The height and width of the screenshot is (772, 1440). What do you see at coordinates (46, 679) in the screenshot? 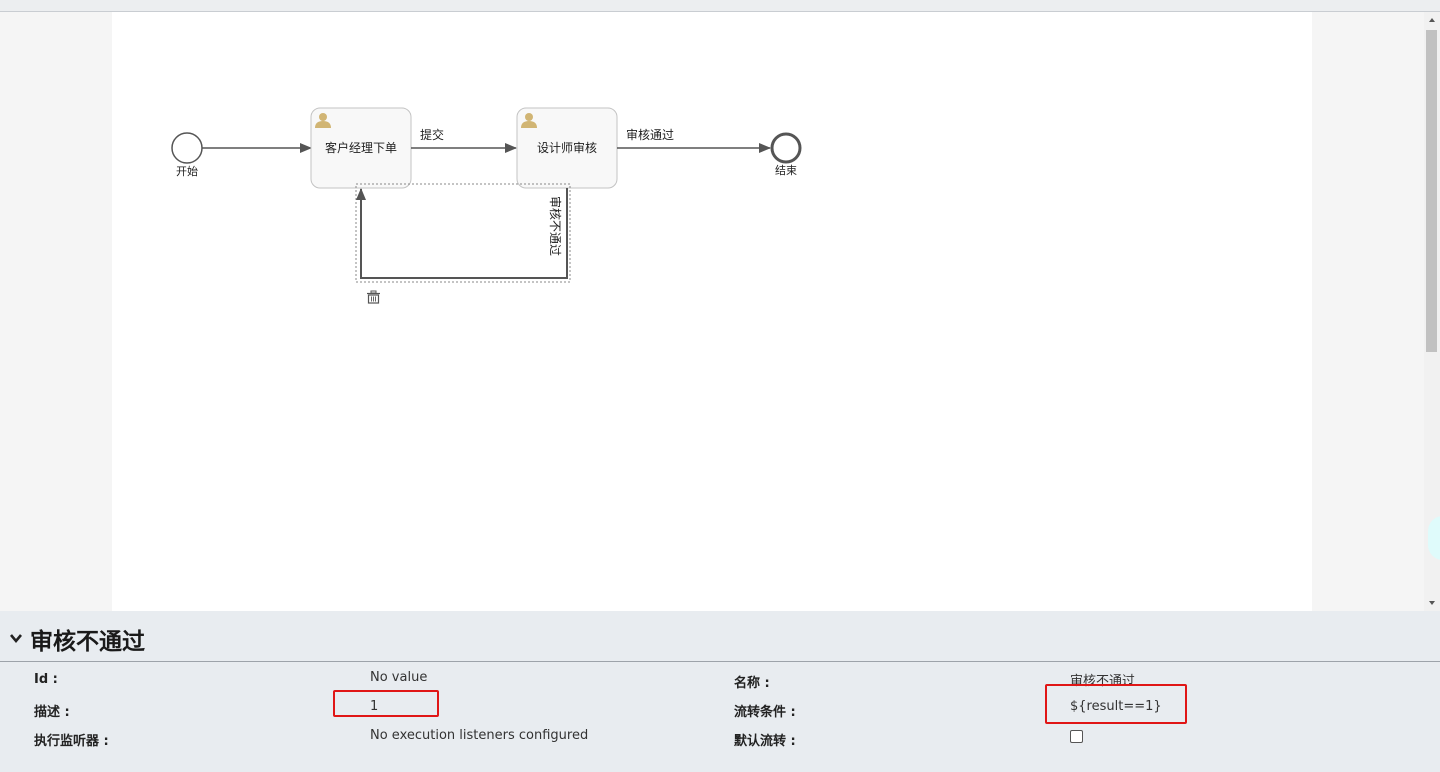
I see `id-label: Id :` at bounding box center [46, 679].